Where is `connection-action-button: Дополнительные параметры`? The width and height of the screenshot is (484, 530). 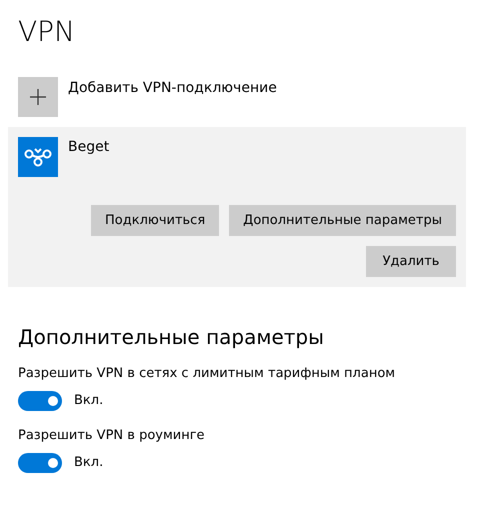
connection-action-button: Дополнительные параметры is located at coordinates (342, 220).